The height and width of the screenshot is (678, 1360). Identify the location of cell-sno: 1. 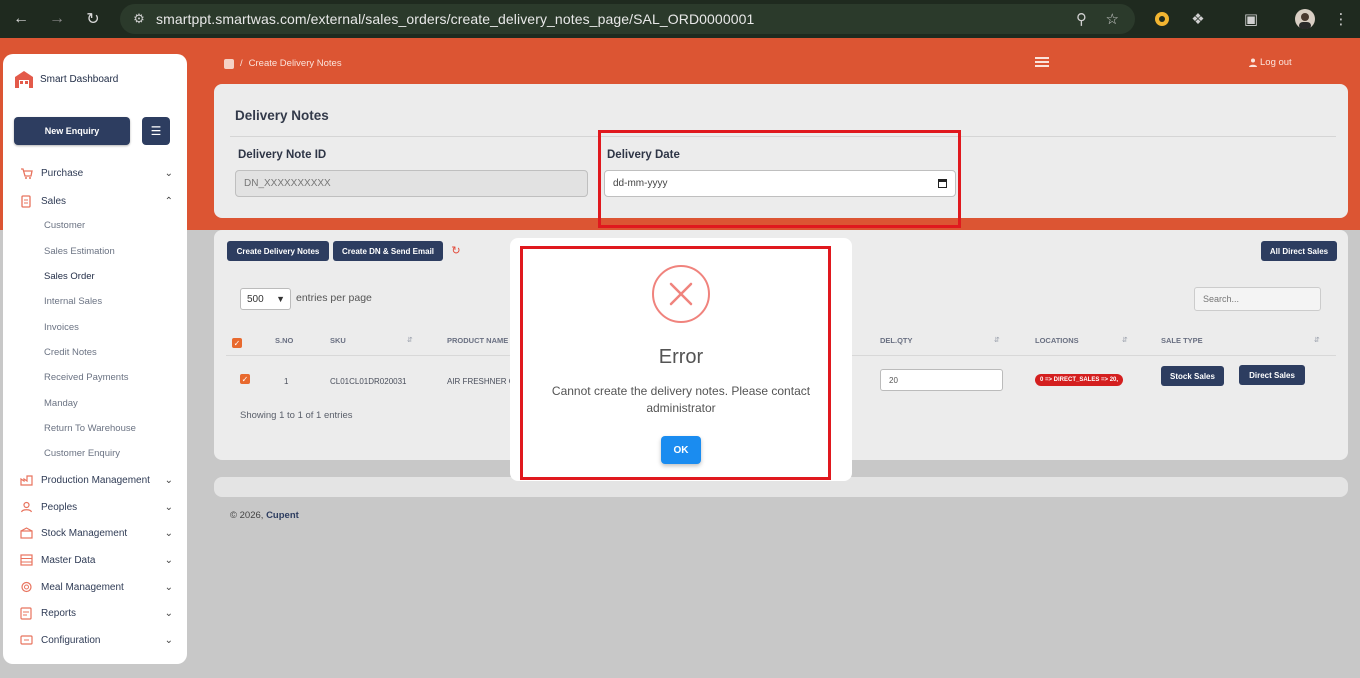
(286, 381).